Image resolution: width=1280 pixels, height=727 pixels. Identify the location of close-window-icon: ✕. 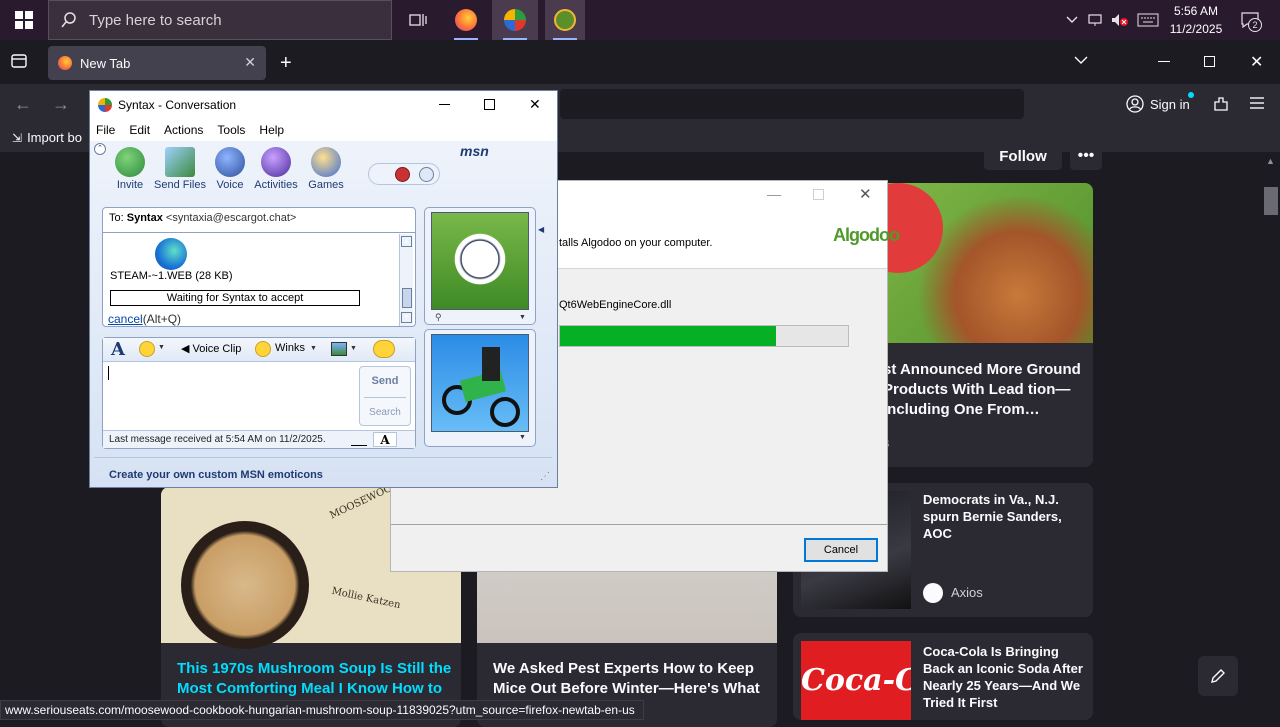
(1256, 62).